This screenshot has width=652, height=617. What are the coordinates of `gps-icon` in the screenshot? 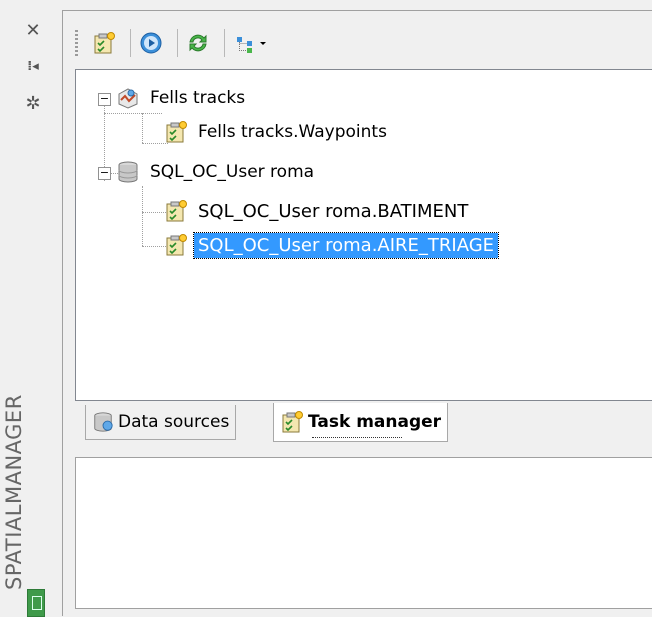 It's located at (128, 98).